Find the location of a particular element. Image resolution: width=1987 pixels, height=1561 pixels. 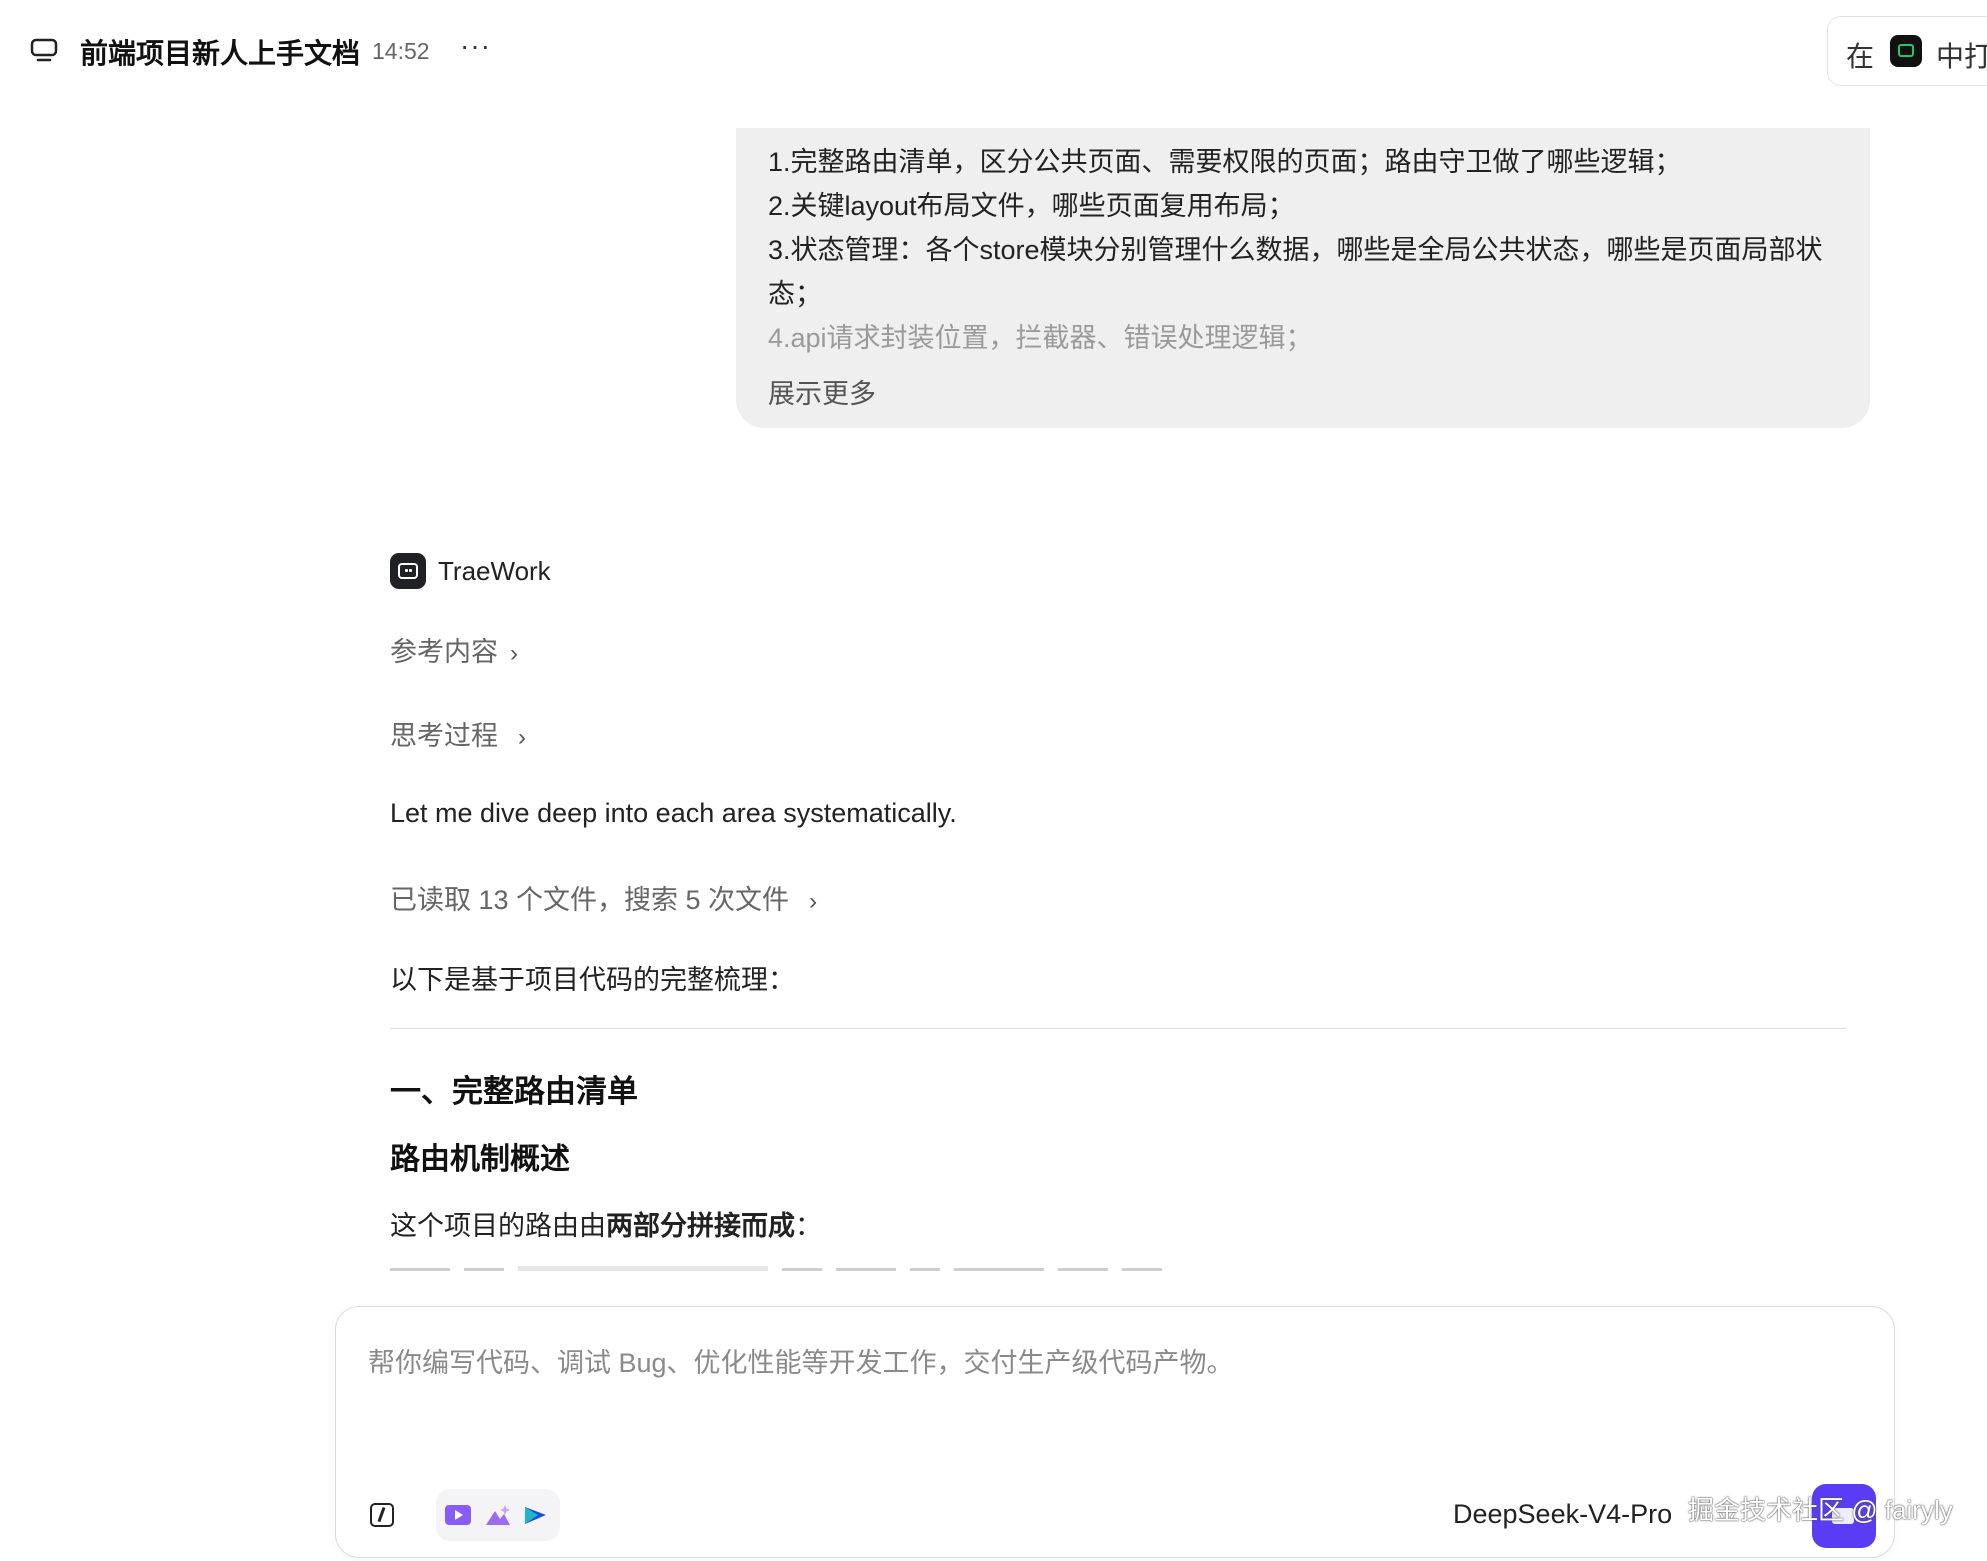

slash-command-icon is located at coordinates (382, 1515).